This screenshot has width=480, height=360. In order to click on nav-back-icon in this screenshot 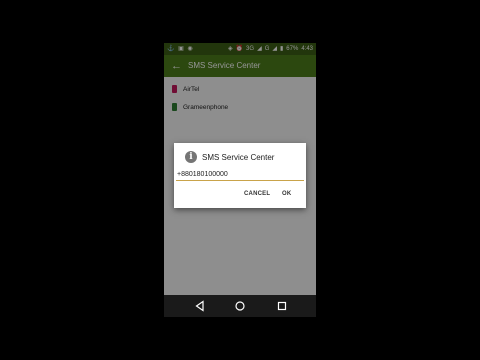, I will do `click(200, 306)`.